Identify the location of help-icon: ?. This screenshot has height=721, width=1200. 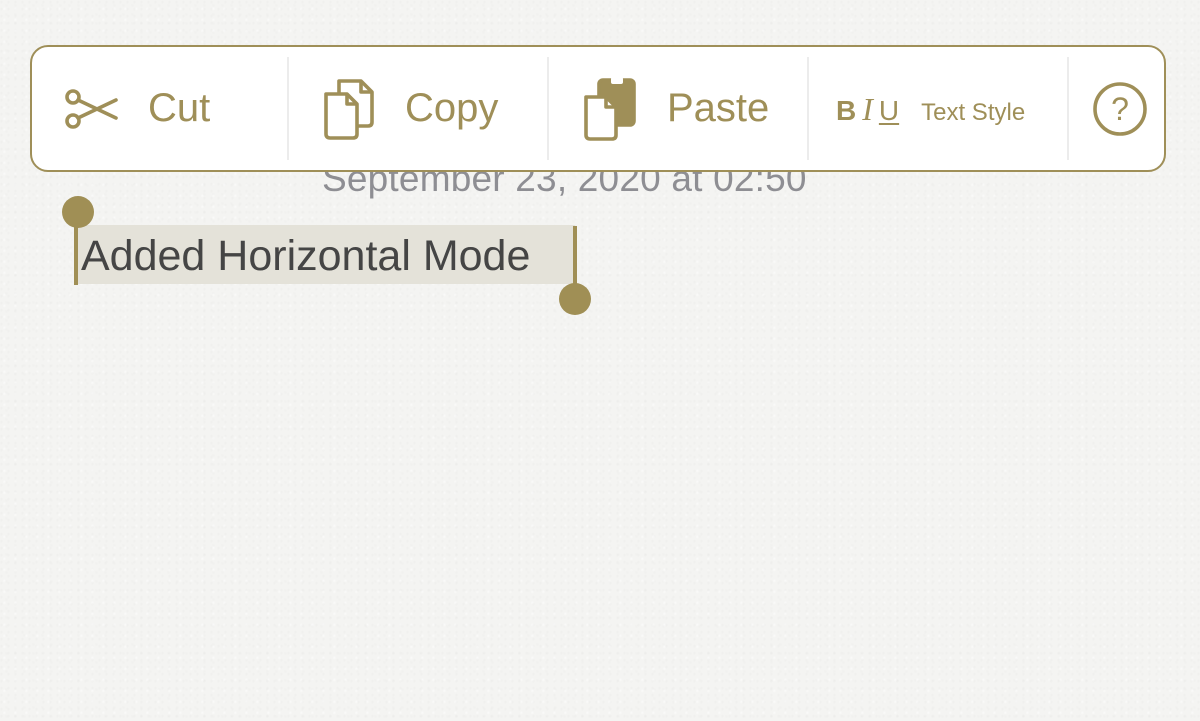
(1120, 109).